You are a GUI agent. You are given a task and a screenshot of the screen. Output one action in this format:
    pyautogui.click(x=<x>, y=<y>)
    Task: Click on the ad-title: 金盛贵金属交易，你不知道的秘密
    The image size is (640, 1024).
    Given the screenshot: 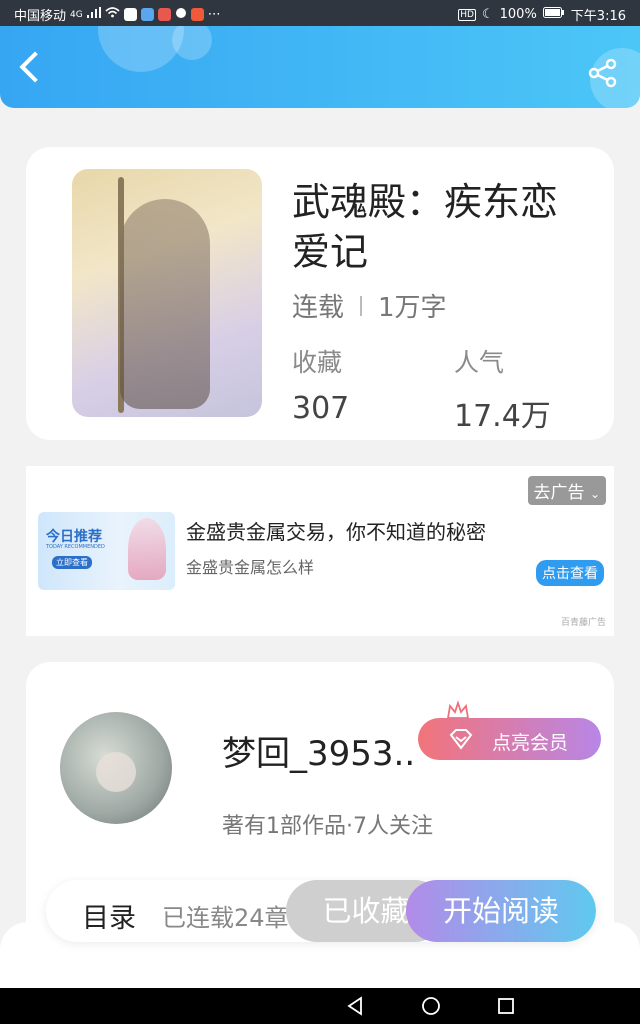 What is the action you would take?
    pyautogui.click(x=336, y=530)
    